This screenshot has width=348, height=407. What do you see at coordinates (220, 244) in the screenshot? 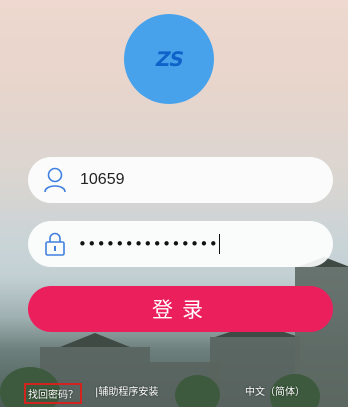
I see `text-cursor` at bounding box center [220, 244].